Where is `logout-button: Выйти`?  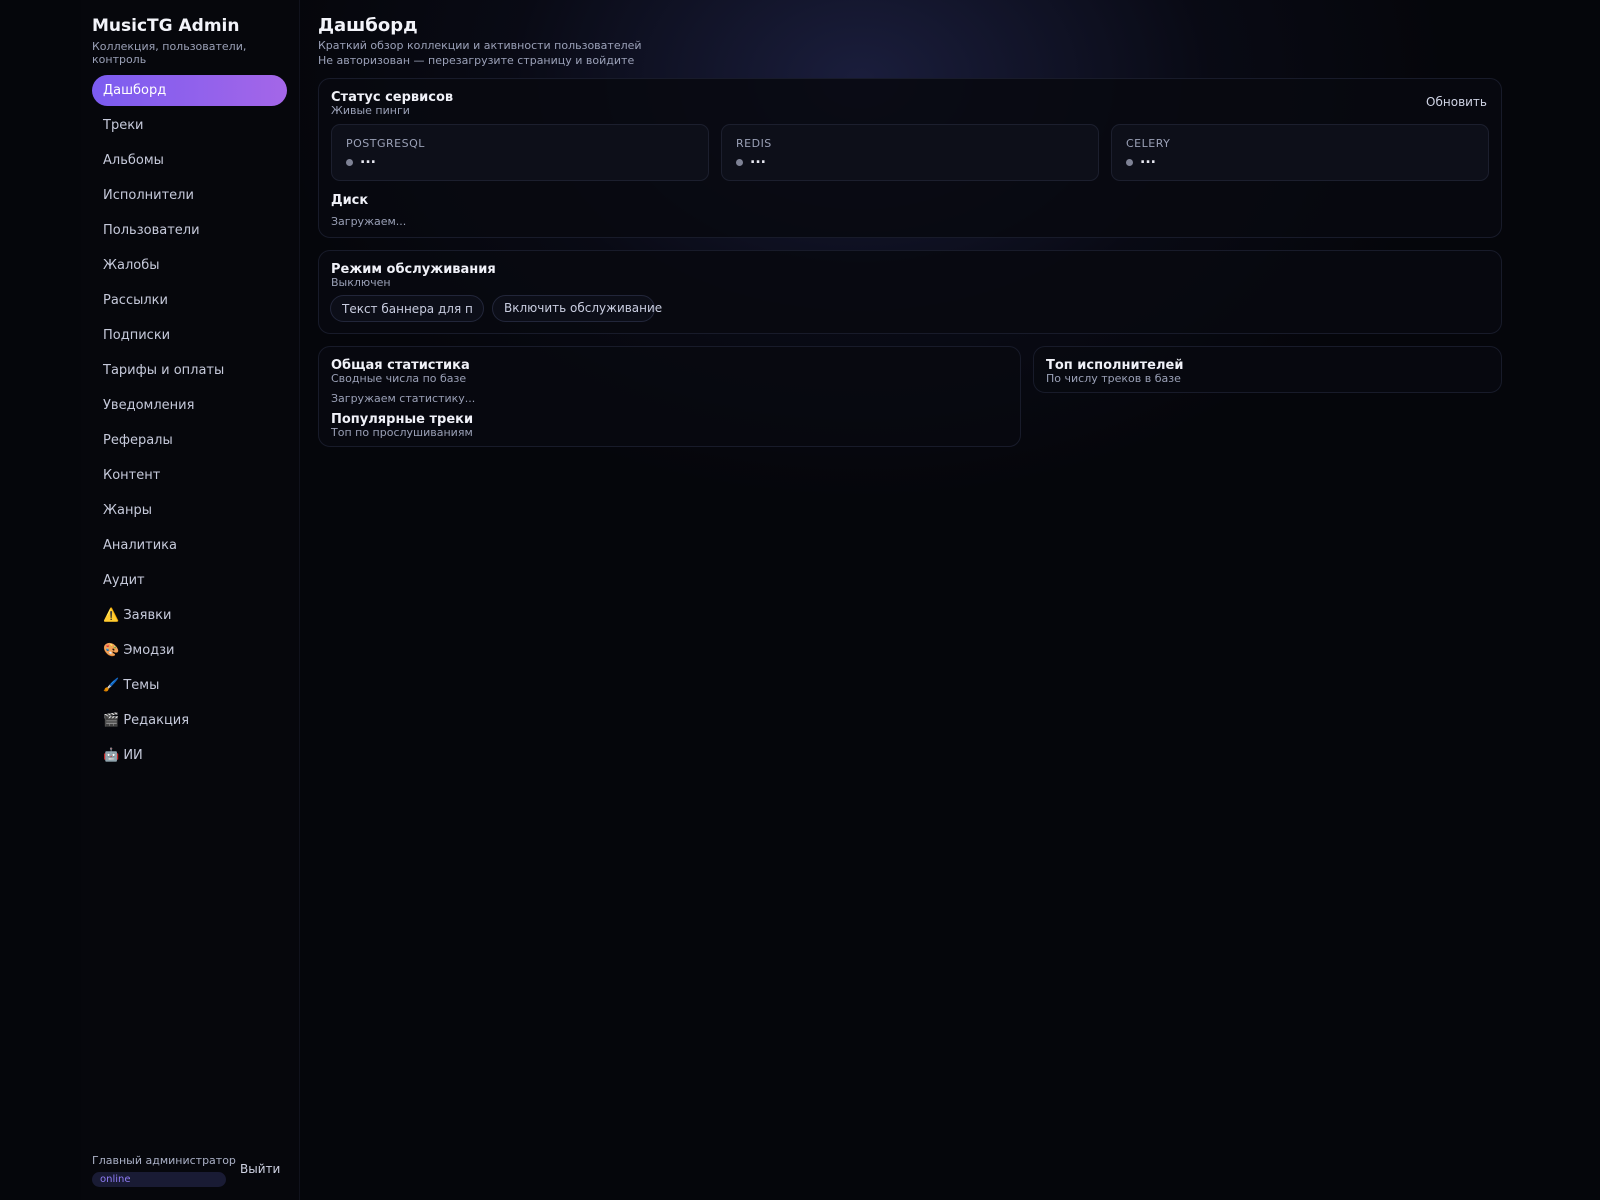
logout-button: Выйти is located at coordinates (260, 1169).